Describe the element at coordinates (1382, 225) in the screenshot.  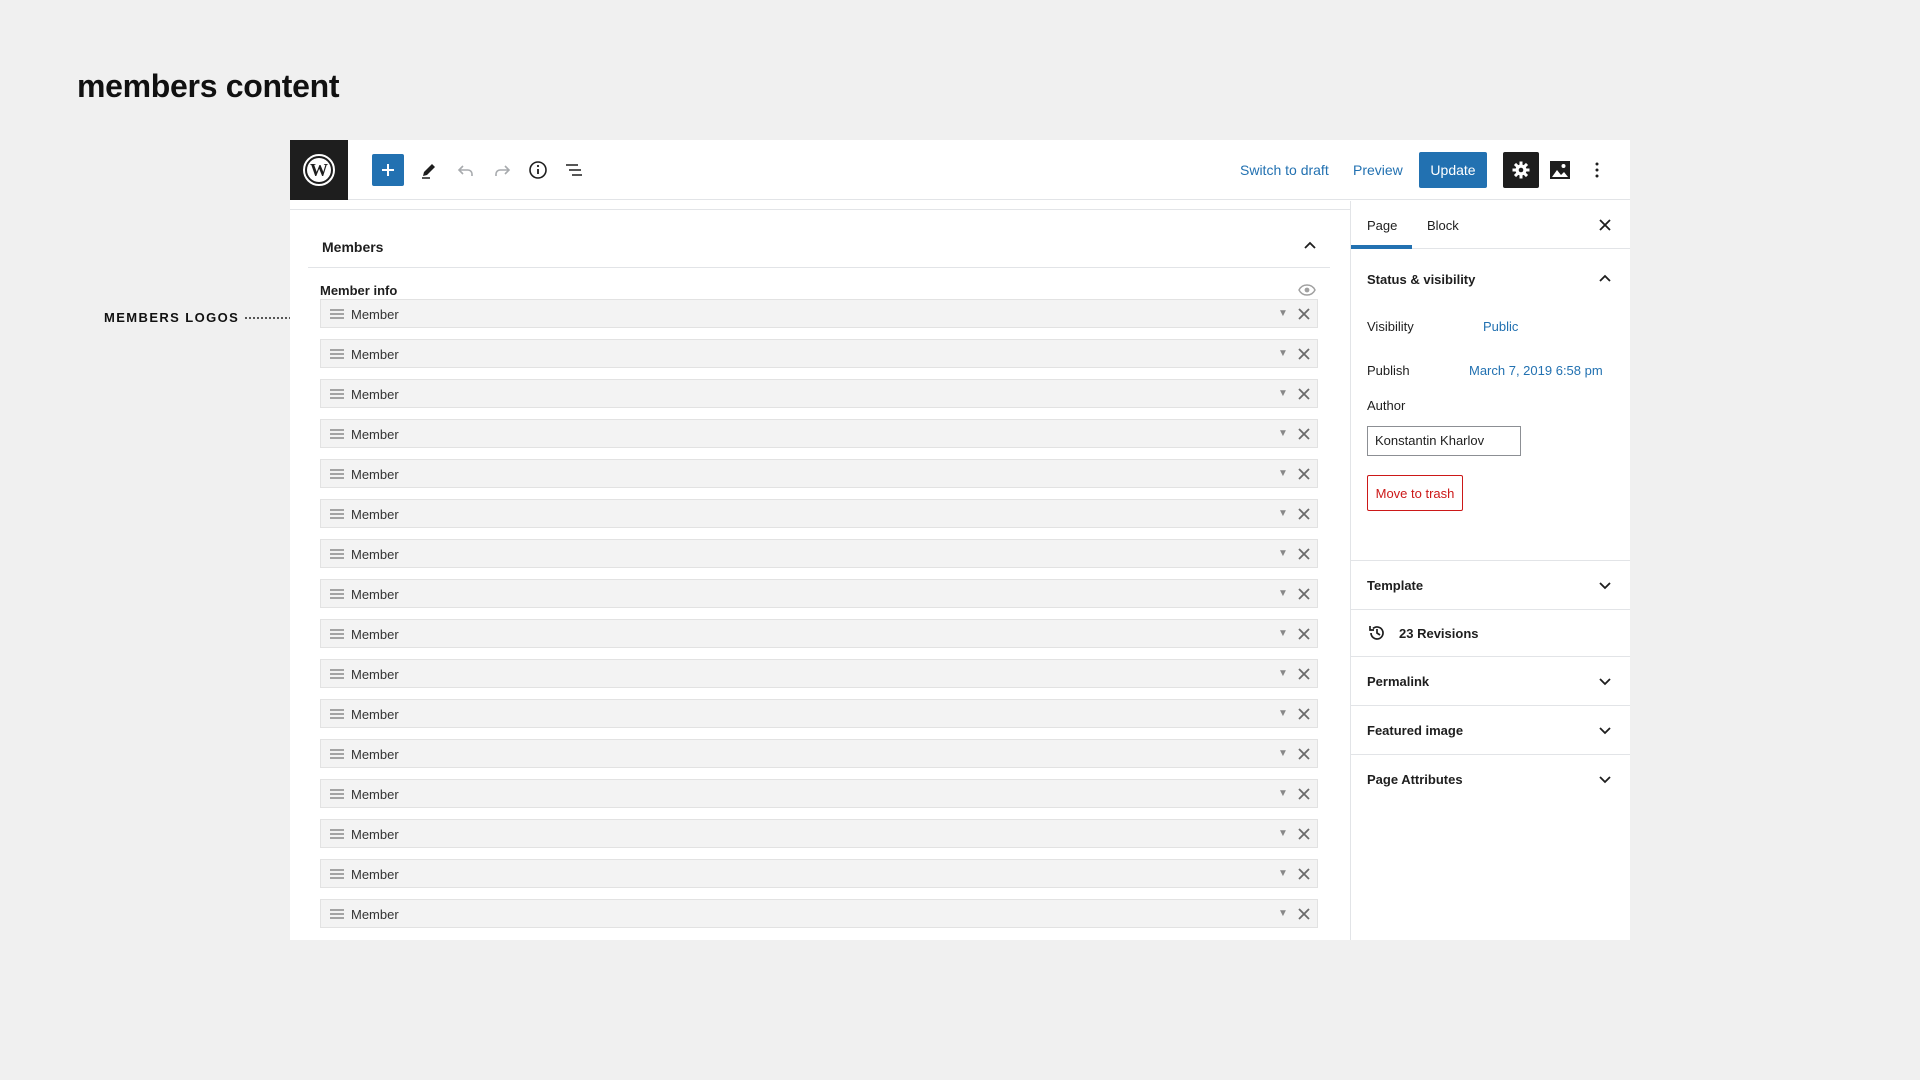
I see `tab-page: Page` at that location.